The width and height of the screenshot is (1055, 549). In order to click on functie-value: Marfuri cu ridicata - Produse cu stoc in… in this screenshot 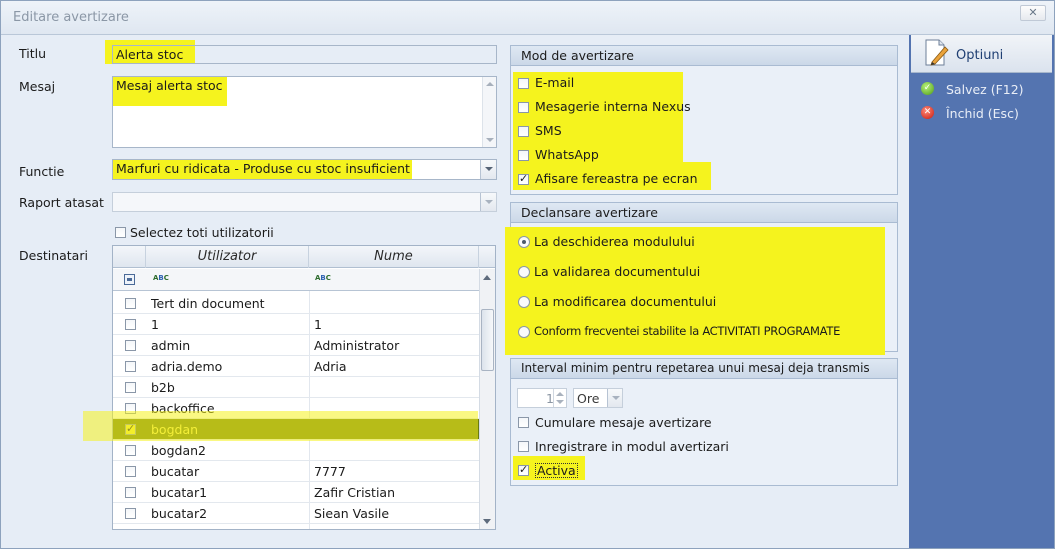, I will do `click(263, 168)`.